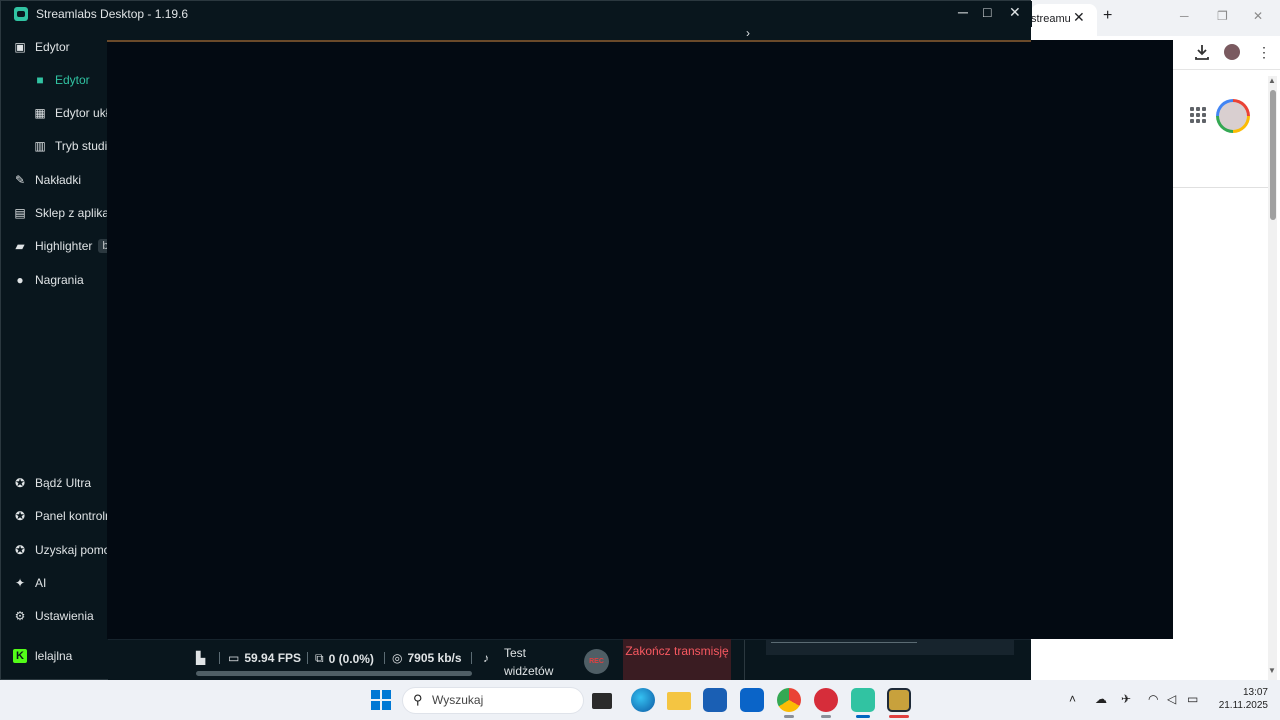 Image resolution: width=1280 pixels, height=720 pixels. I want to click on recordings-icon: ●, so click(20, 280).